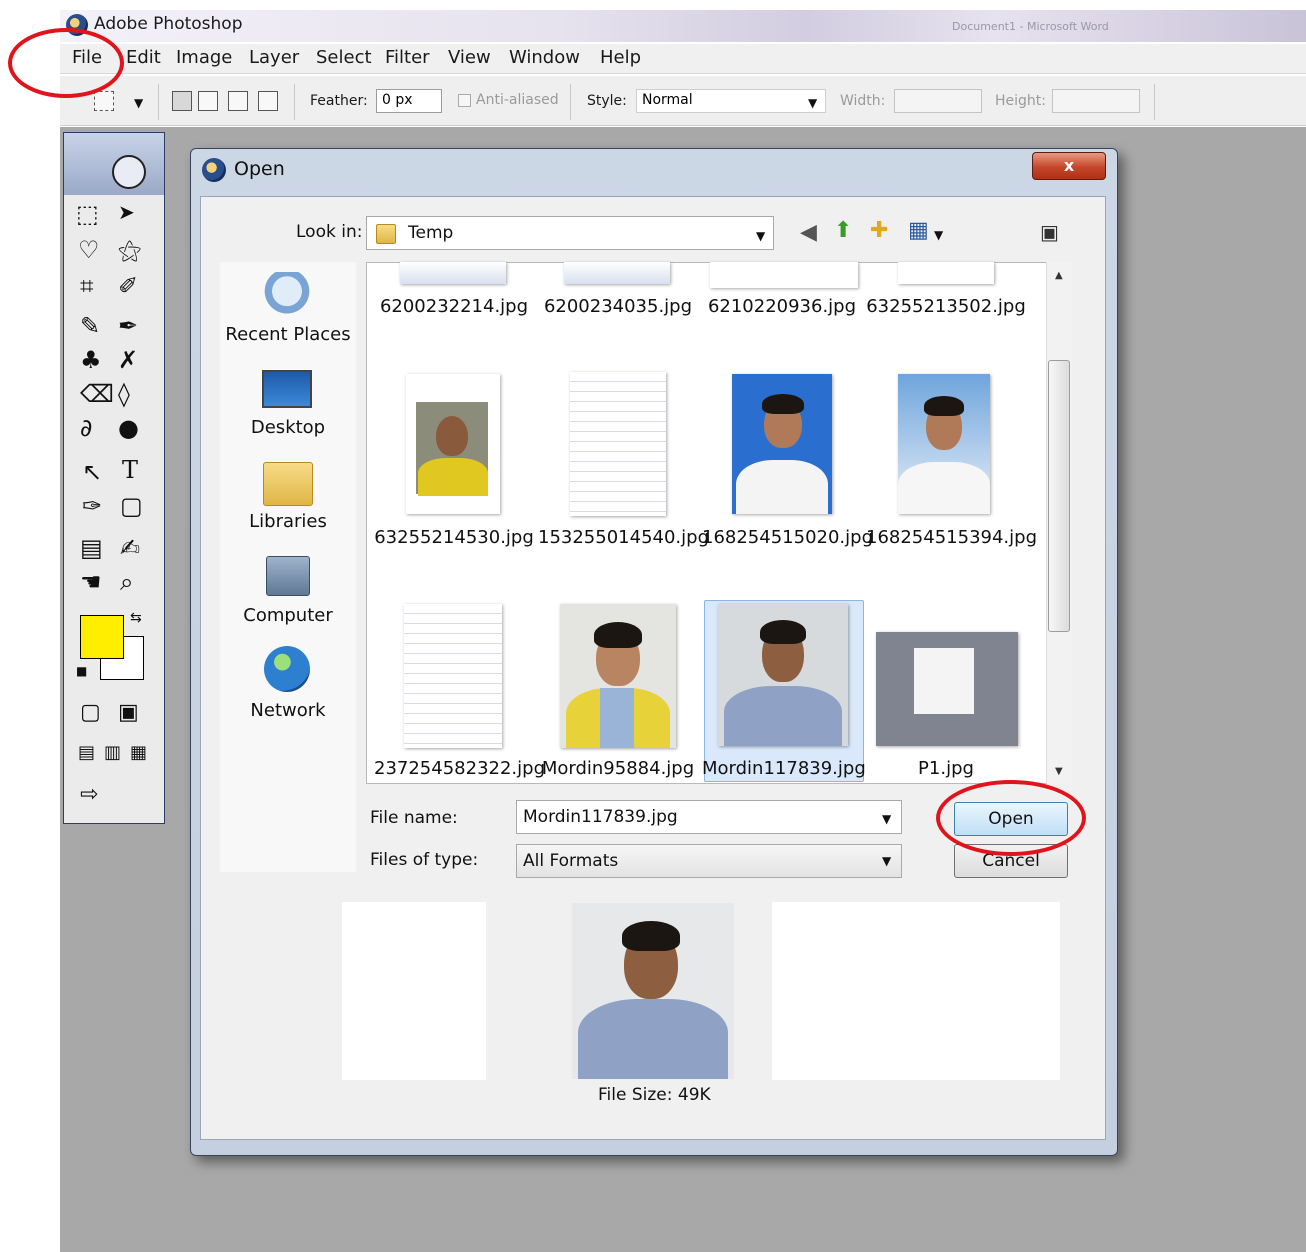  Describe the element at coordinates (424, 860) in the screenshot. I see `files-of-type-label: Files of type:` at that location.